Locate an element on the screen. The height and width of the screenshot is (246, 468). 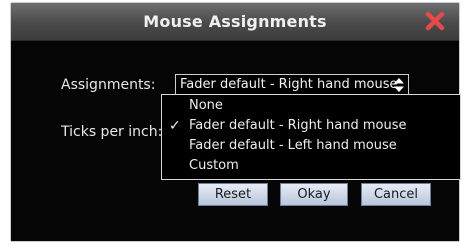
menu-item-none: None is located at coordinates (311, 106).